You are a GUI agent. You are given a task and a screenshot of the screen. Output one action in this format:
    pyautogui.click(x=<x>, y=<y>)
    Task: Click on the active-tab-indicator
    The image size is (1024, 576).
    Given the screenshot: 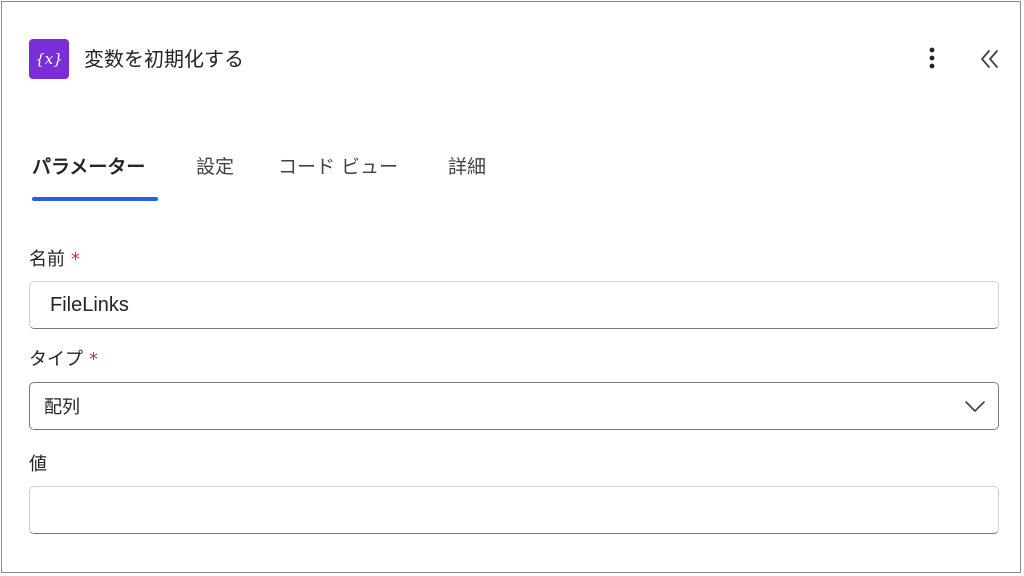 What is the action you would take?
    pyautogui.click(x=95, y=199)
    